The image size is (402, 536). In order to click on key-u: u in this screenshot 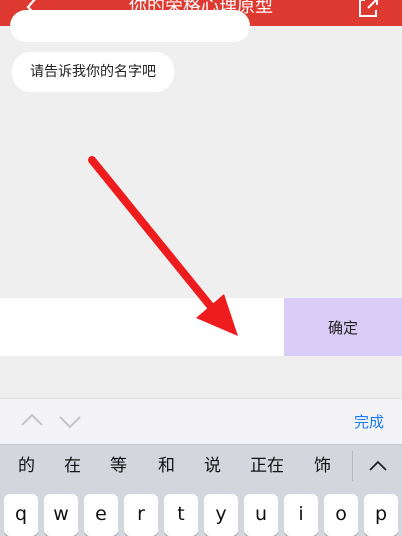, I will do `click(261, 515)`.